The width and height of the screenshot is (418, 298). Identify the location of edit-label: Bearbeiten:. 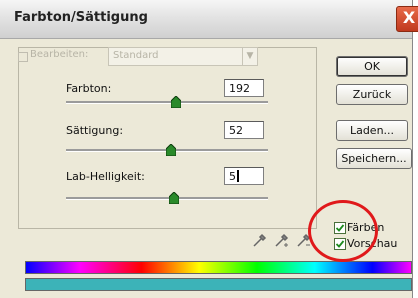
(59, 54).